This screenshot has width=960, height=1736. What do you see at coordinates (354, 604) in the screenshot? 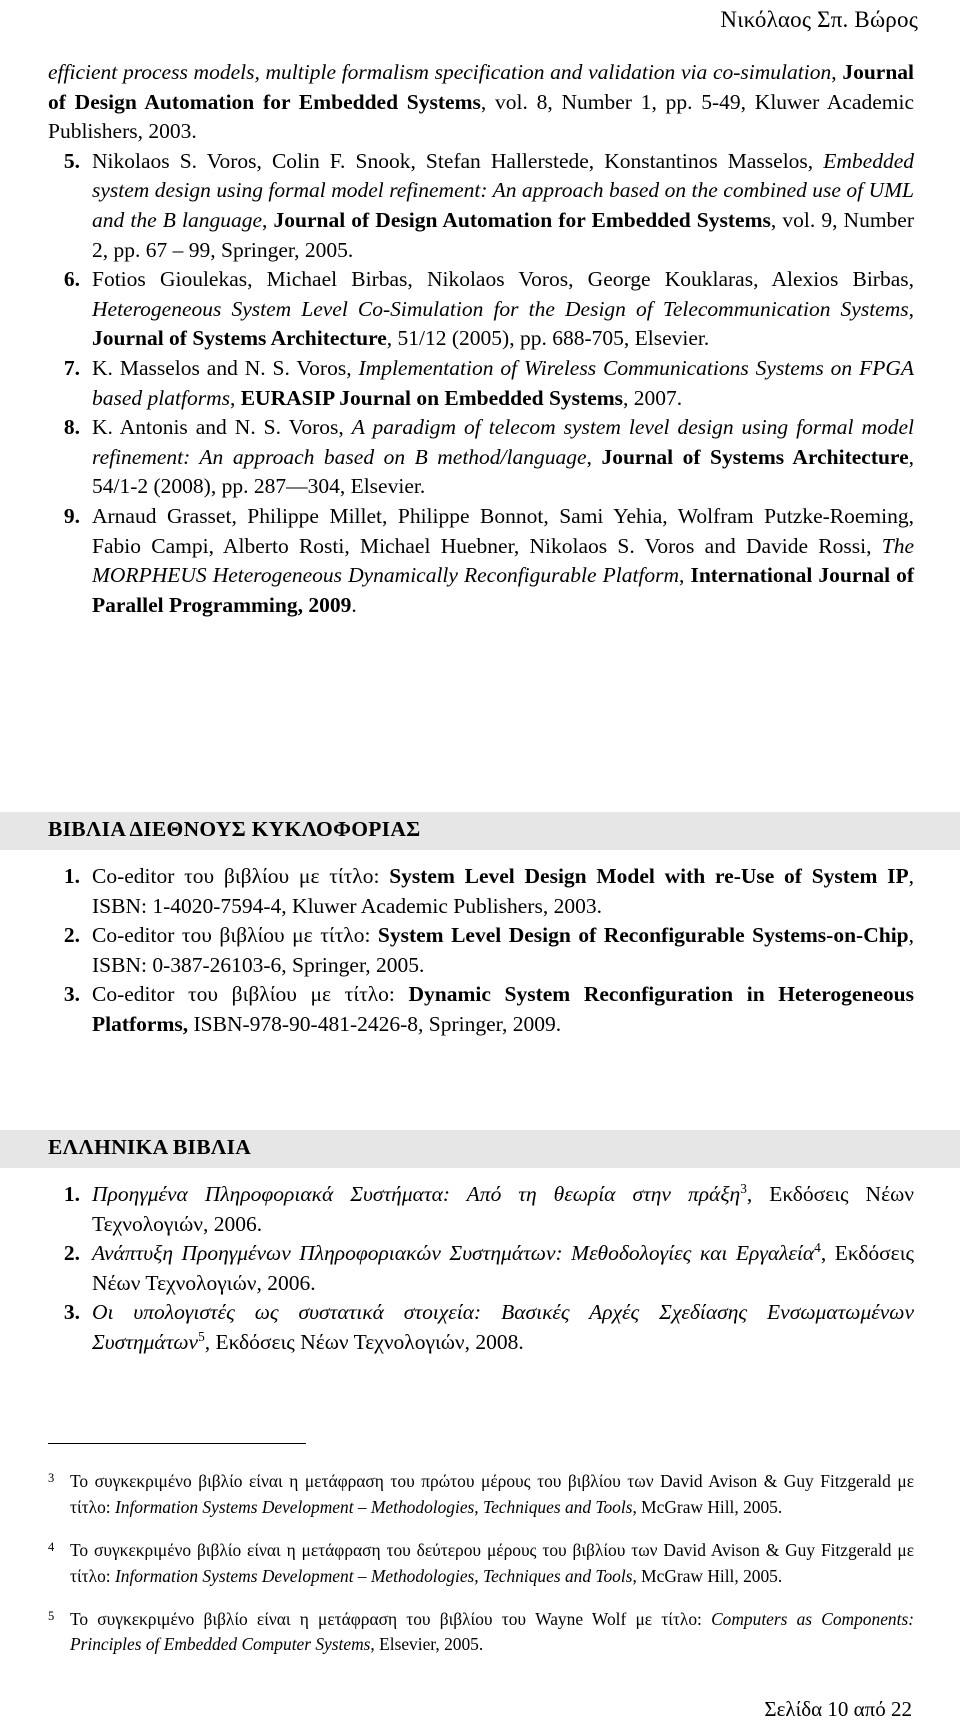
I see `reference-tail: .` at bounding box center [354, 604].